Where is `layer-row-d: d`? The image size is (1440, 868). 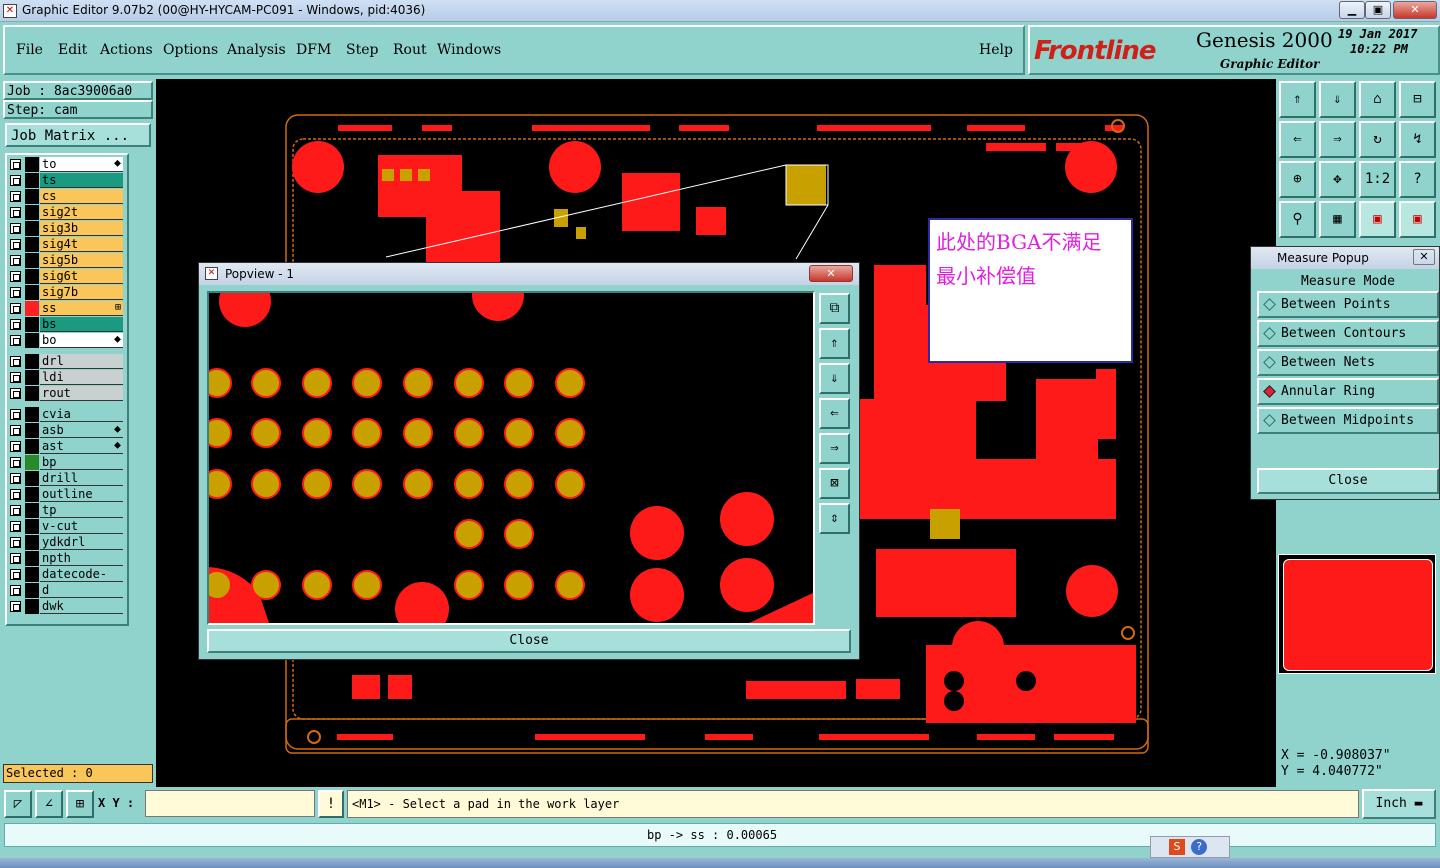 layer-row-d: d is located at coordinates (66, 590).